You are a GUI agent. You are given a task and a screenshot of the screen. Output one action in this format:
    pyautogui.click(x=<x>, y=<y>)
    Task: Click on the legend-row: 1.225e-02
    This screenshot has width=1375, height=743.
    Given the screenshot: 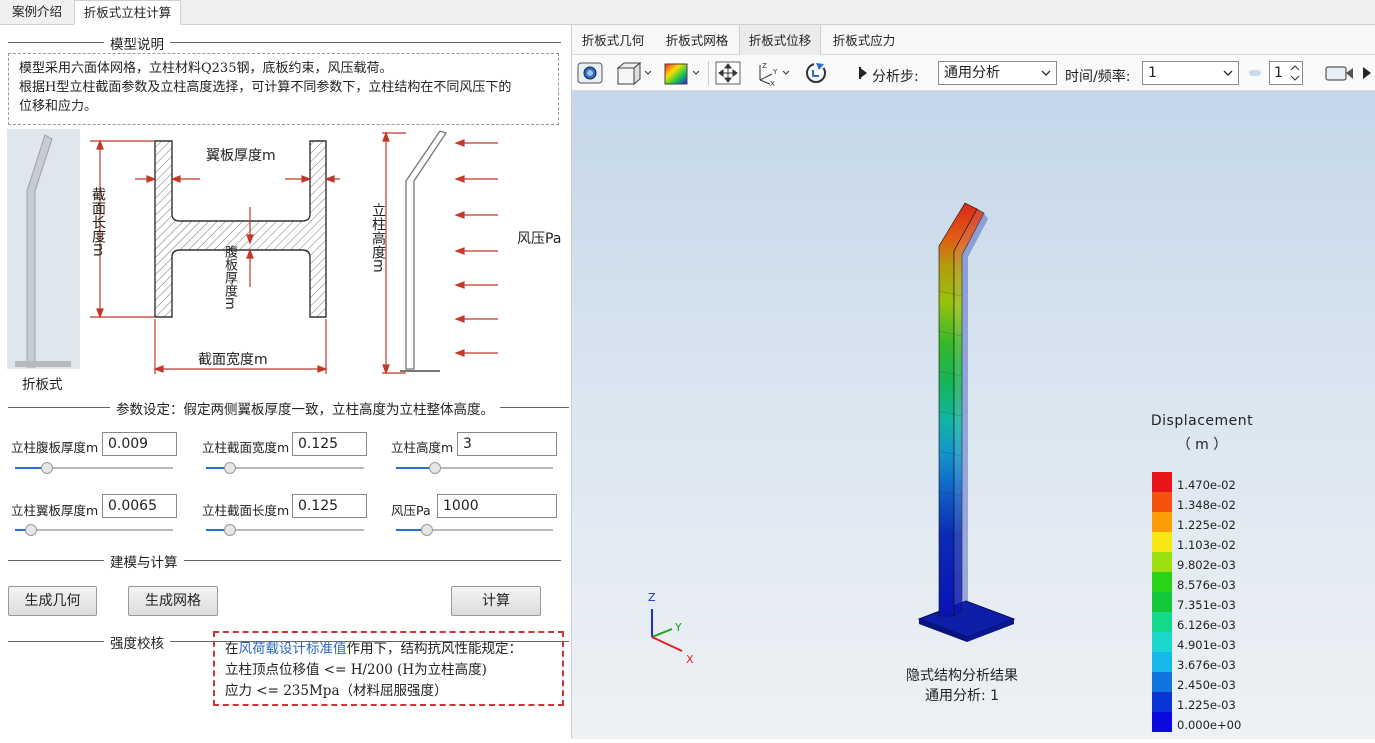 What is the action you would take?
    pyautogui.click(x=1212, y=522)
    